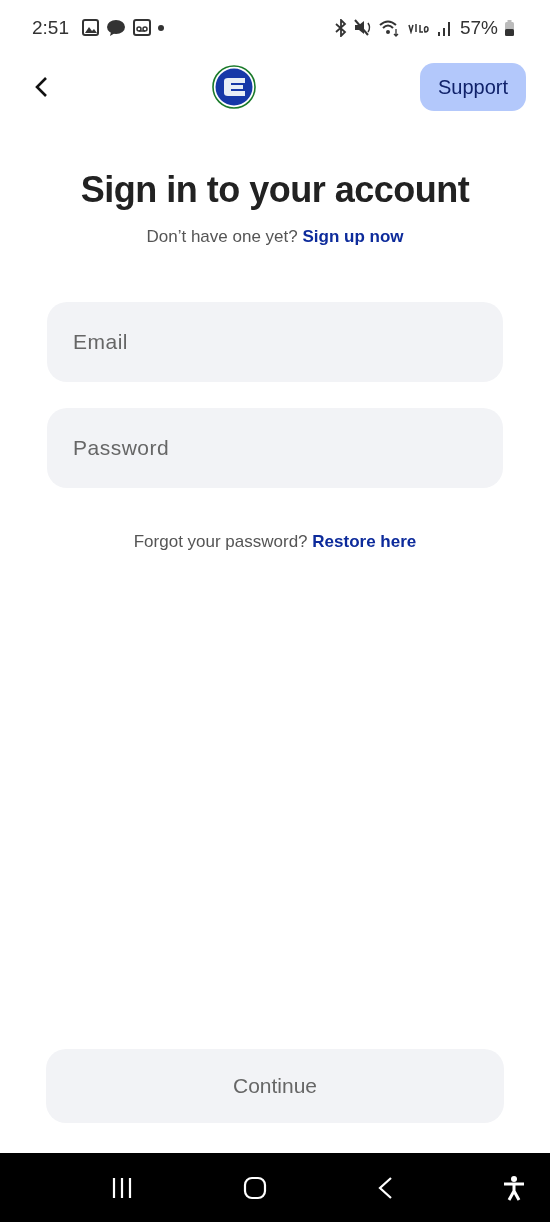 The width and height of the screenshot is (550, 1222). I want to click on support-button: Support, so click(473, 87).